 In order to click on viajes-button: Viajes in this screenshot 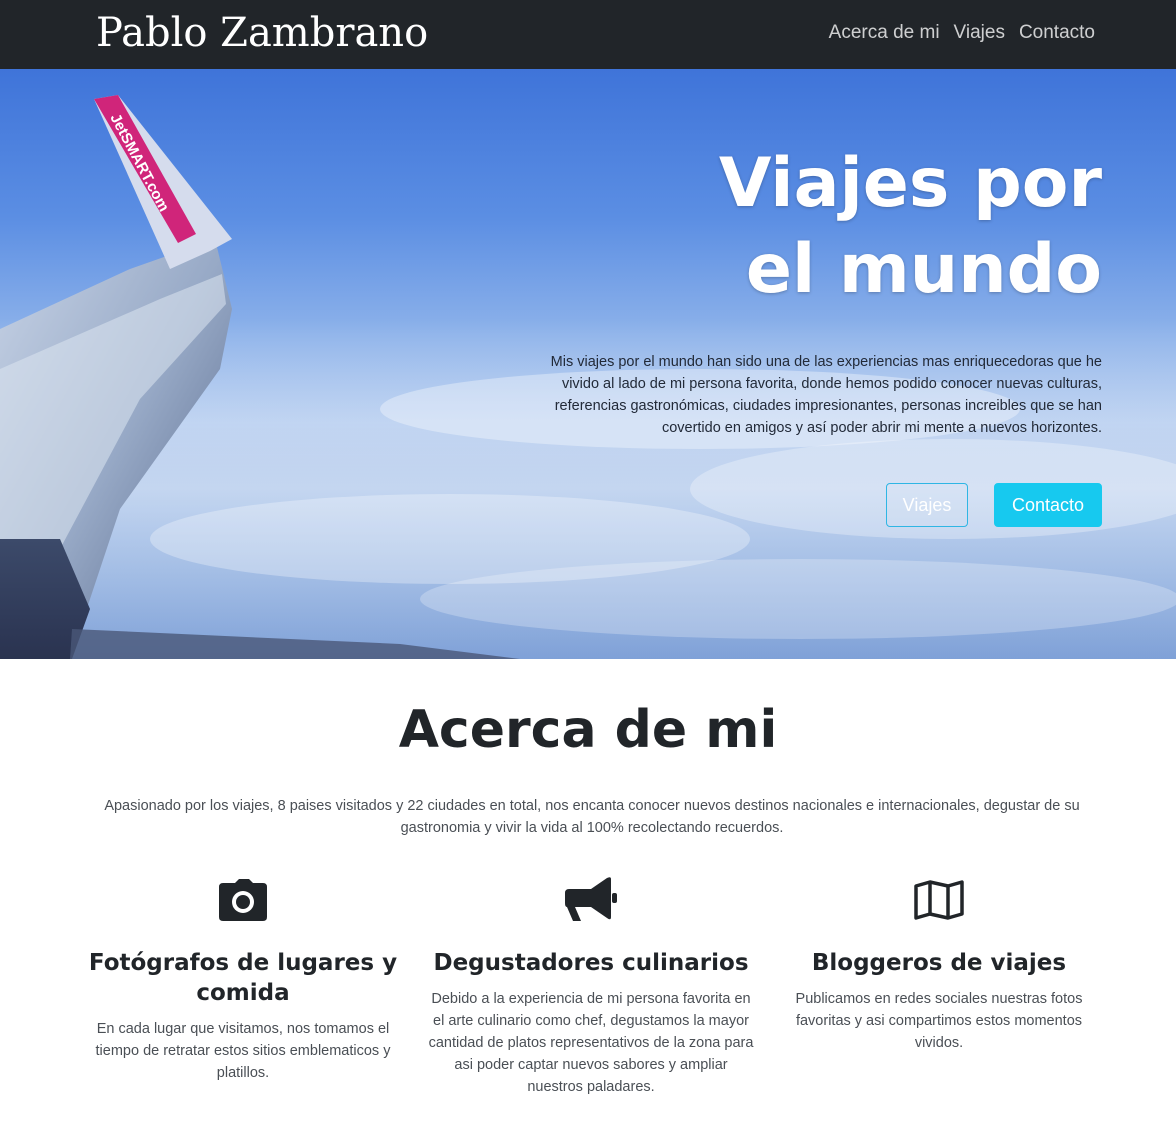, I will do `click(927, 505)`.